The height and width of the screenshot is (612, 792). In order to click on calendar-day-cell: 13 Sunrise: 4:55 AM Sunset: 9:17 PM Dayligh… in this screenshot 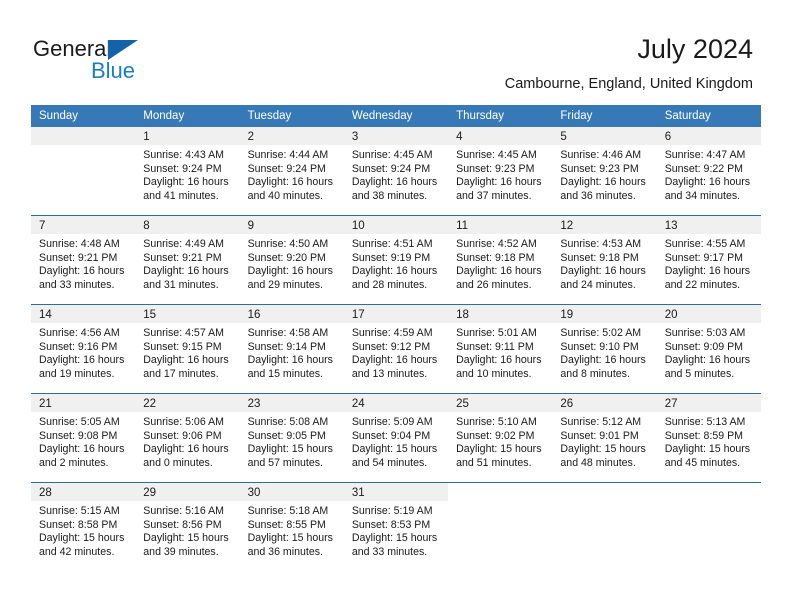, I will do `click(708, 260)`.